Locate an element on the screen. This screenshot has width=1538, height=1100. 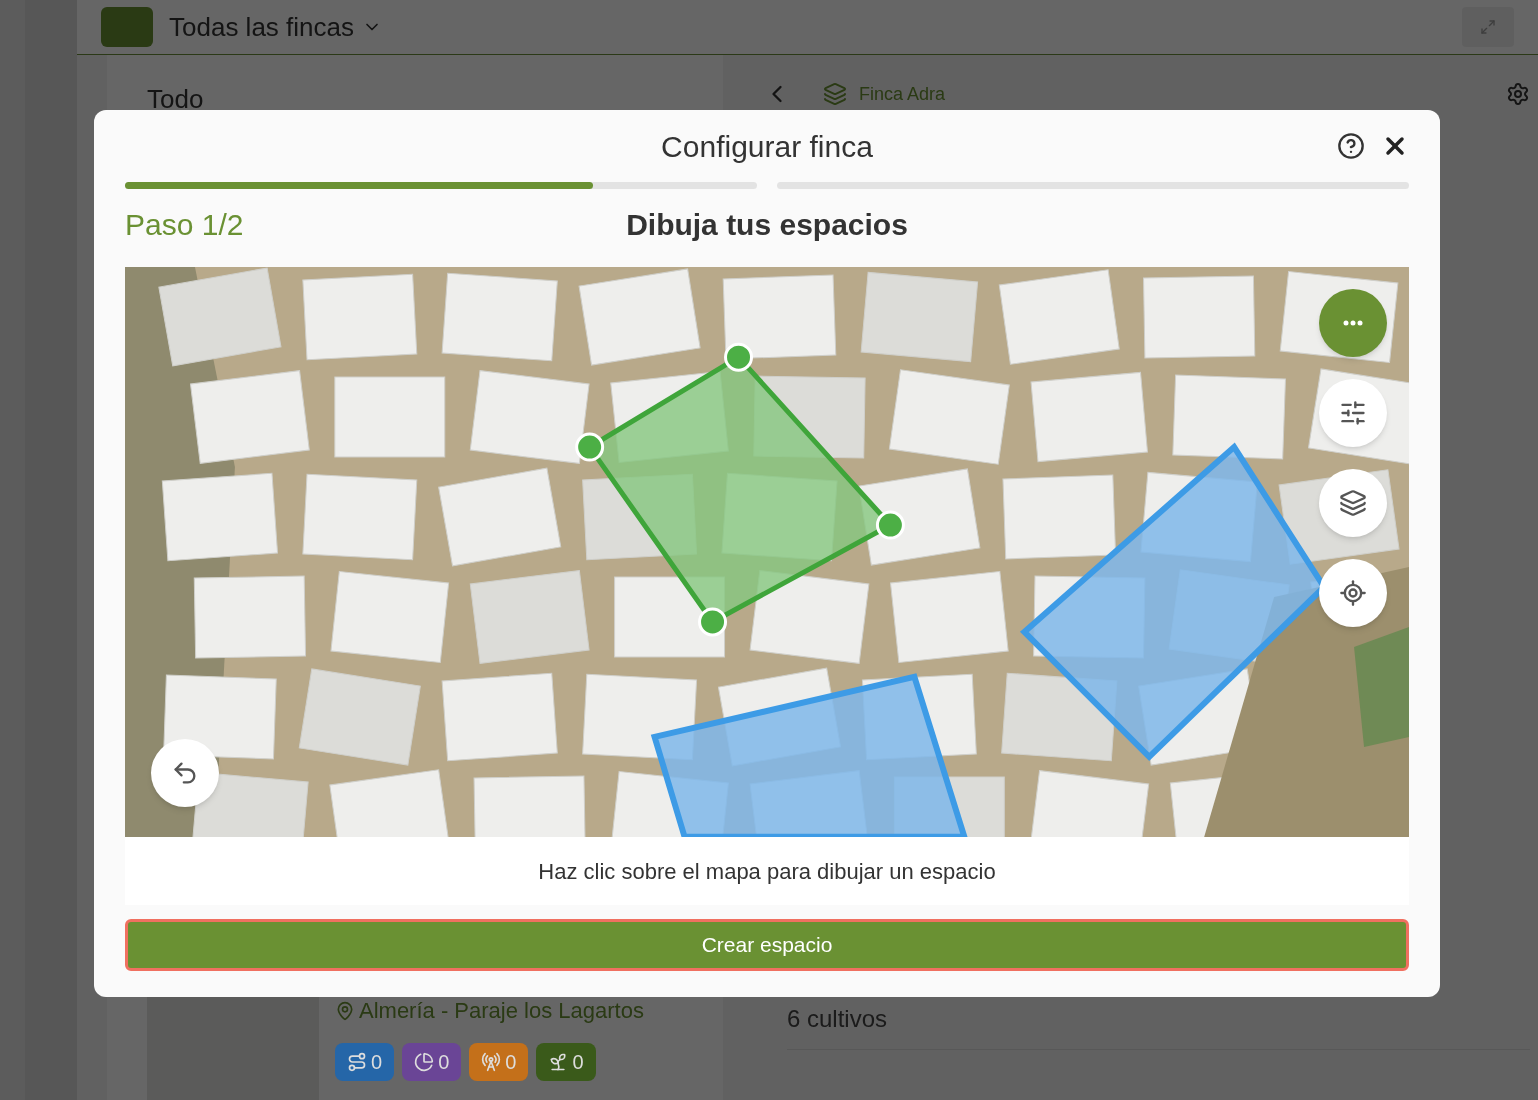
locate-icon is located at coordinates (1353, 593).